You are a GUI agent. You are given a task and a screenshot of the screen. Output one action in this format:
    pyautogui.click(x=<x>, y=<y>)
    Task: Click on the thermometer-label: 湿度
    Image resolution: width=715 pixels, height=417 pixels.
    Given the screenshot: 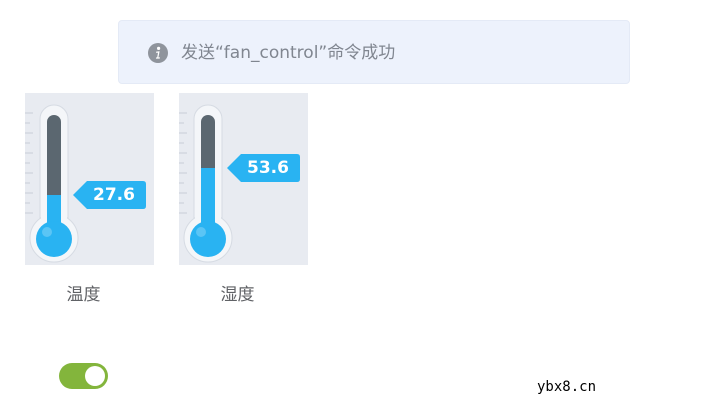 What is the action you would take?
    pyautogui.click(x=237, y=295)
    